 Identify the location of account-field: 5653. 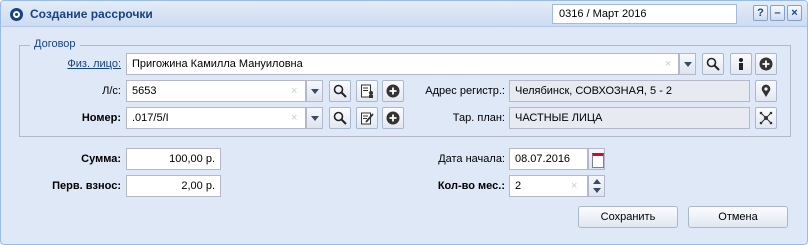
(216, 91).